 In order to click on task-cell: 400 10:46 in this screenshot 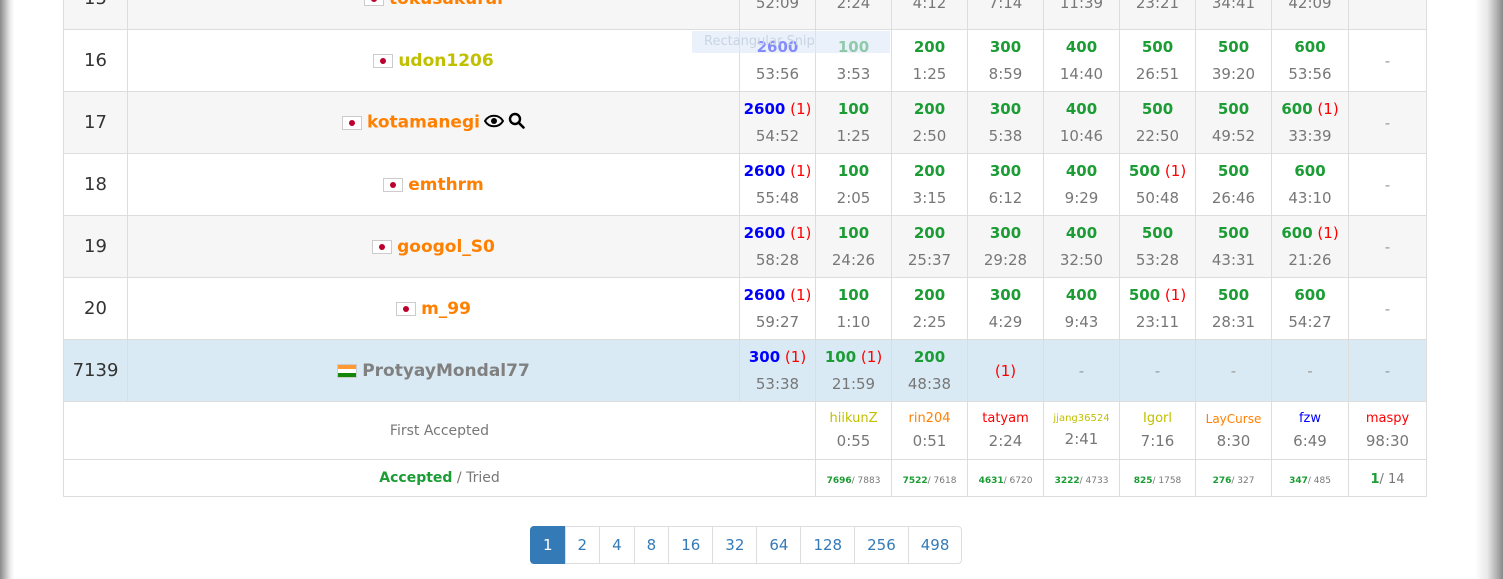, I will do `click(1081, 122)`.